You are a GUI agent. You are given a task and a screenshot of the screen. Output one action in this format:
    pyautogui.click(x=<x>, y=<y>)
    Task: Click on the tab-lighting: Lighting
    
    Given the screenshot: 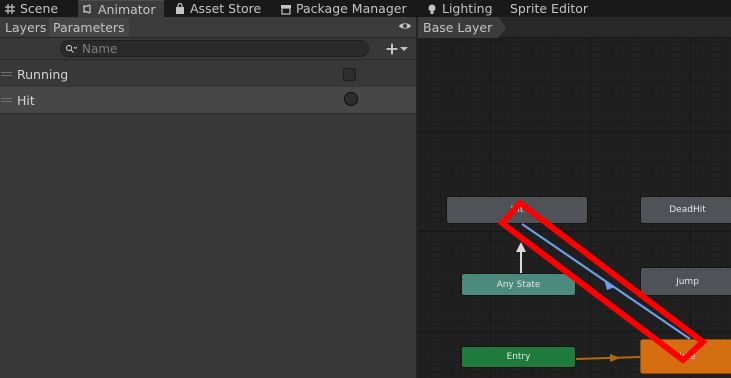 What is the action you would take?
    pyautogui.click(x=460, y=8)
    